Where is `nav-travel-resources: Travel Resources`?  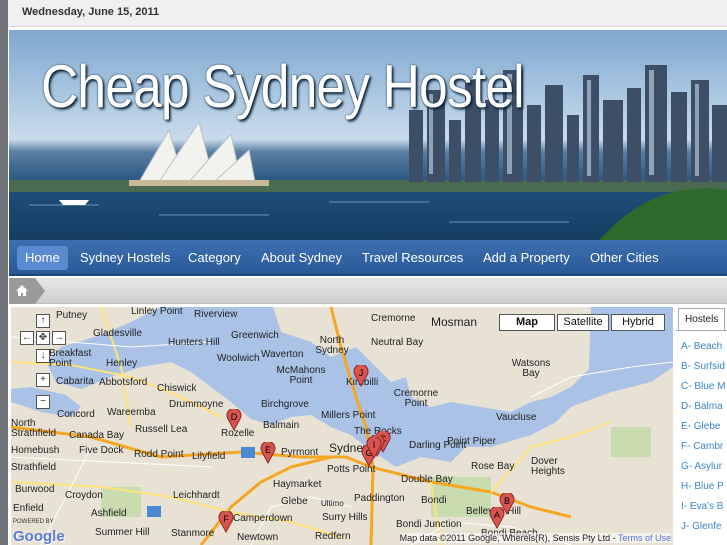
nav-travel-resources: Travel Resources is located at coordinates (412, 258).